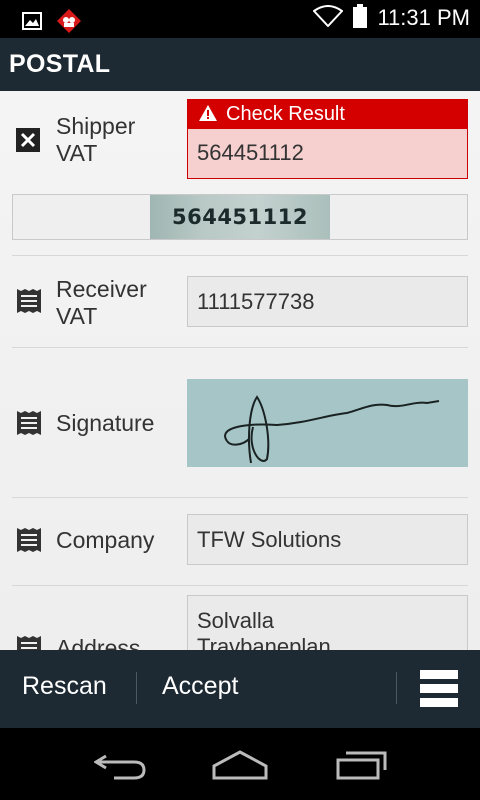  What do you see at coordinates (327, 423) in the screenshot?
I see `signature-image` at bounding box center [327, 423].